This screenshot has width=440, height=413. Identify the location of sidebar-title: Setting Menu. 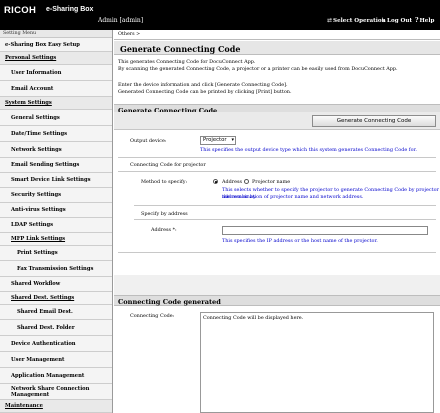
(56, 34).